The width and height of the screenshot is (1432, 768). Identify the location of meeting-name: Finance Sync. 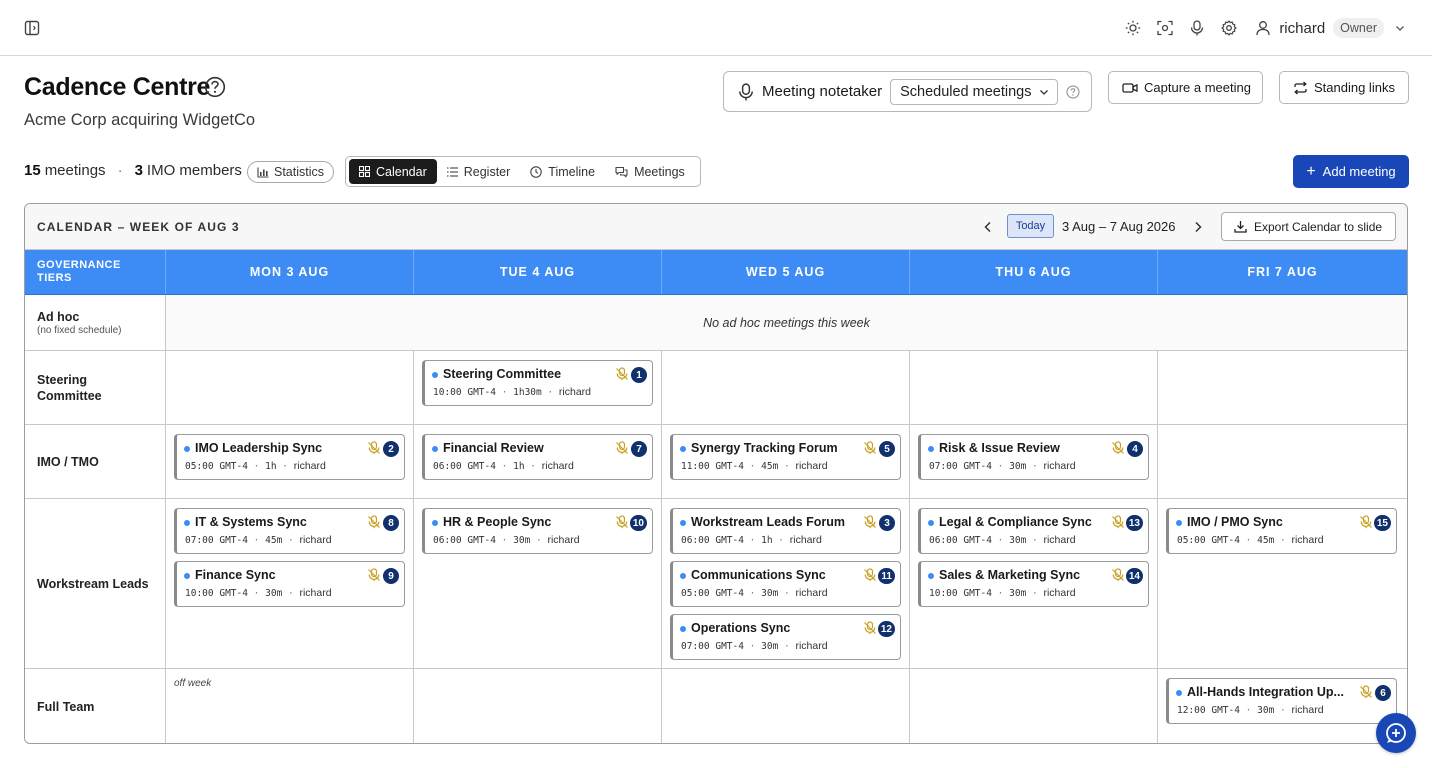
(235, 575).